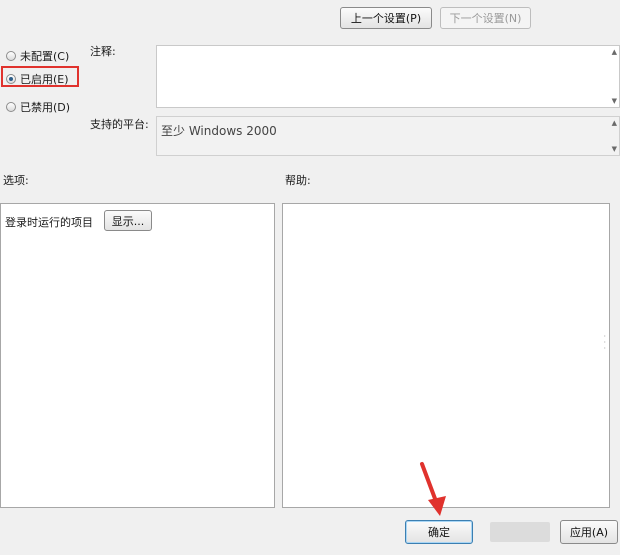  I want to click on platform-label: 支持的平台:, so click(119, 124).